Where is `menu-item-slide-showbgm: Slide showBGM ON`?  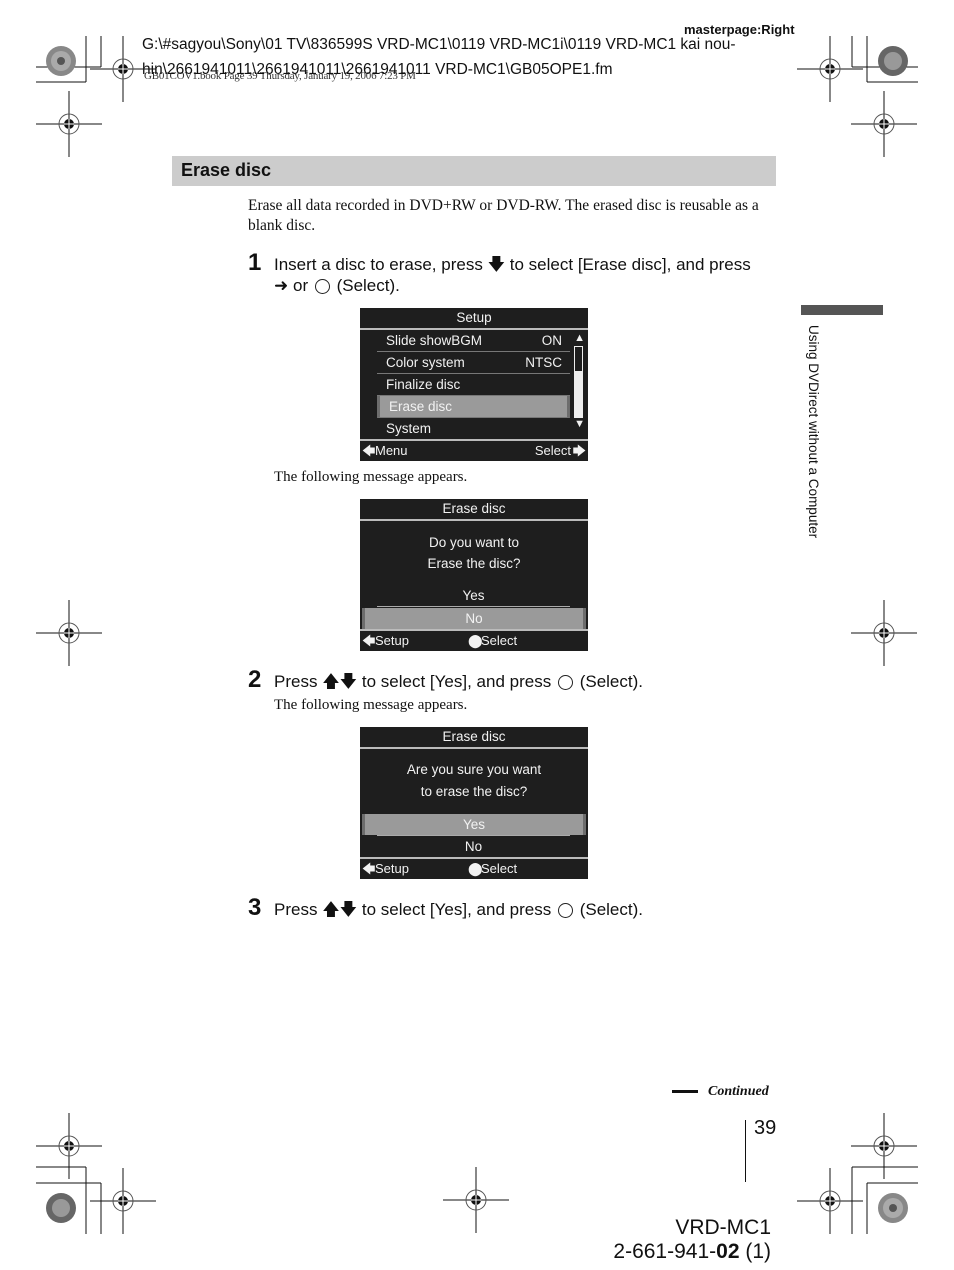 menu-item-slide-showbgm: Slide showBGM ON is located at coordinates (473, 341).